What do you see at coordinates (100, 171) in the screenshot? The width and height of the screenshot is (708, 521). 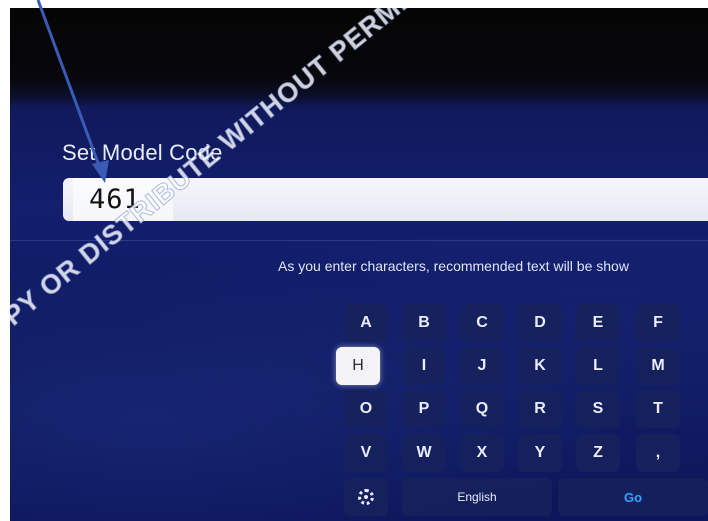 I see `arrow-head` at bounding box center [100, 171].